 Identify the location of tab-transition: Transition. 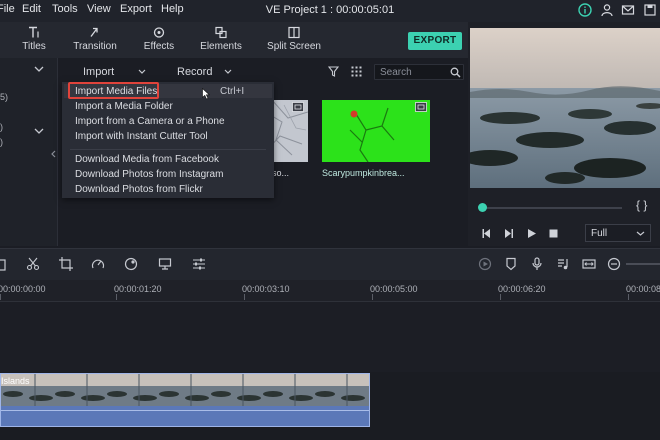
(95, 38).